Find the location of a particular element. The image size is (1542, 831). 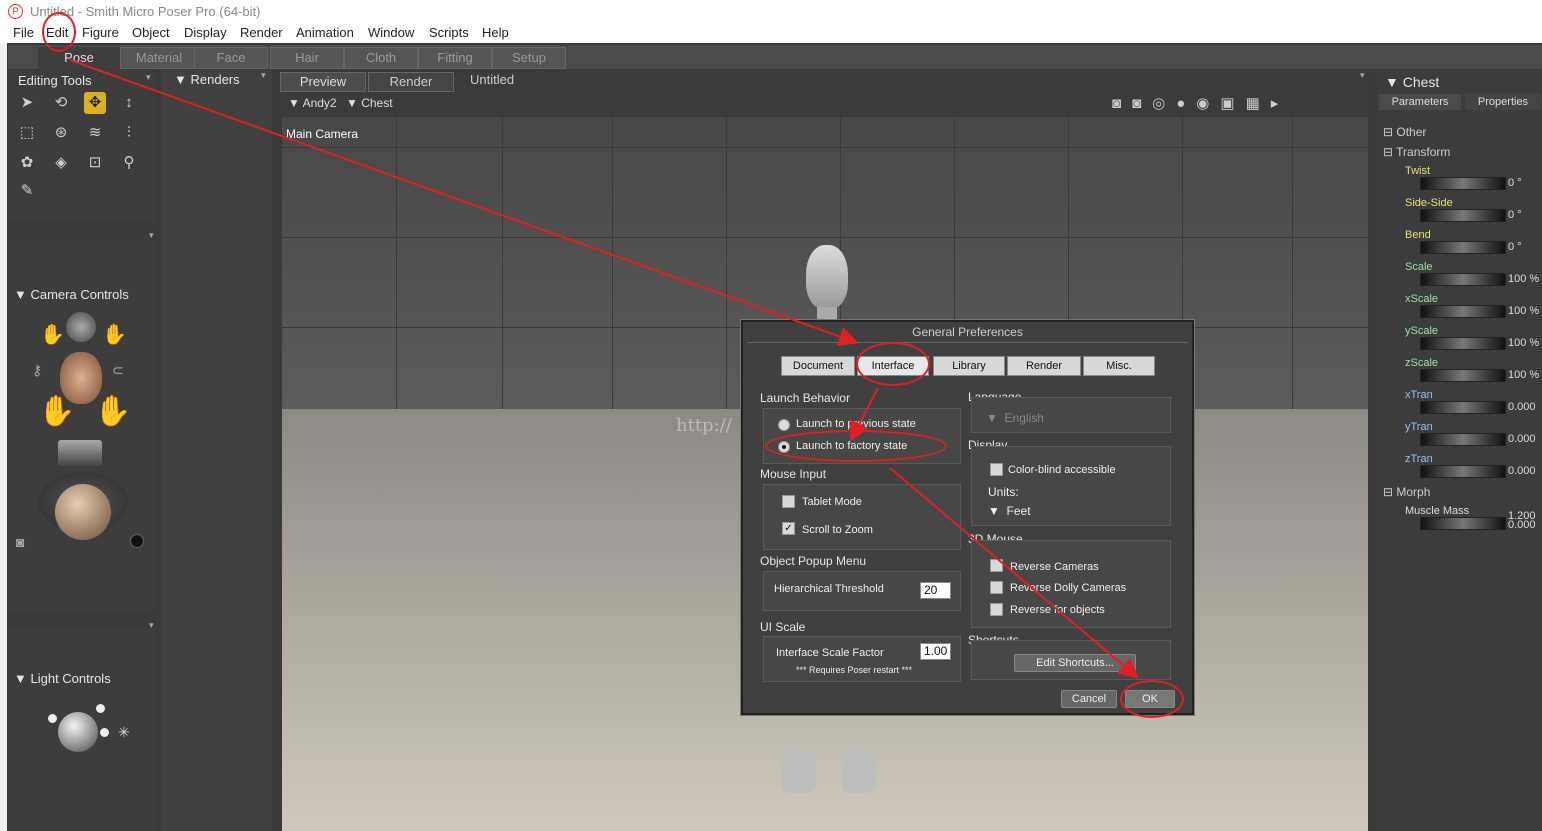

sun-icon: ✳ is located at coordinates (124, 732).